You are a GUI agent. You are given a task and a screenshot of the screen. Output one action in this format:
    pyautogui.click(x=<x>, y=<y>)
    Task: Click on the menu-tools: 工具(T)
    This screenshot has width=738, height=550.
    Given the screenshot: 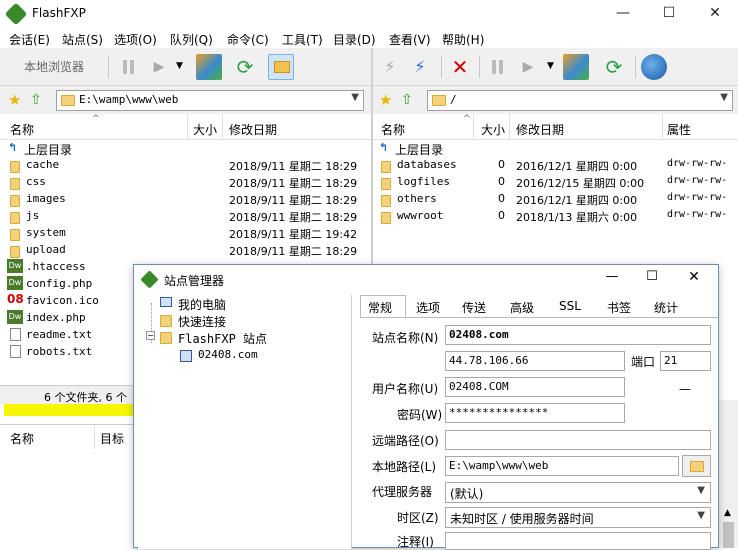 What is the action you would take?
    pyautogui.click(x=302, y=39)
    